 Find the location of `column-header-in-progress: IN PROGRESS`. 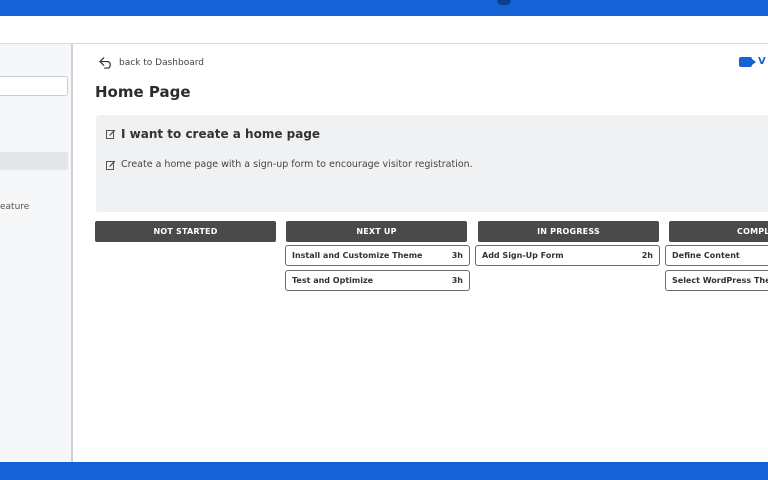

column-header-in-progress: IN PROGRESS is located at coordinates (568, 231).